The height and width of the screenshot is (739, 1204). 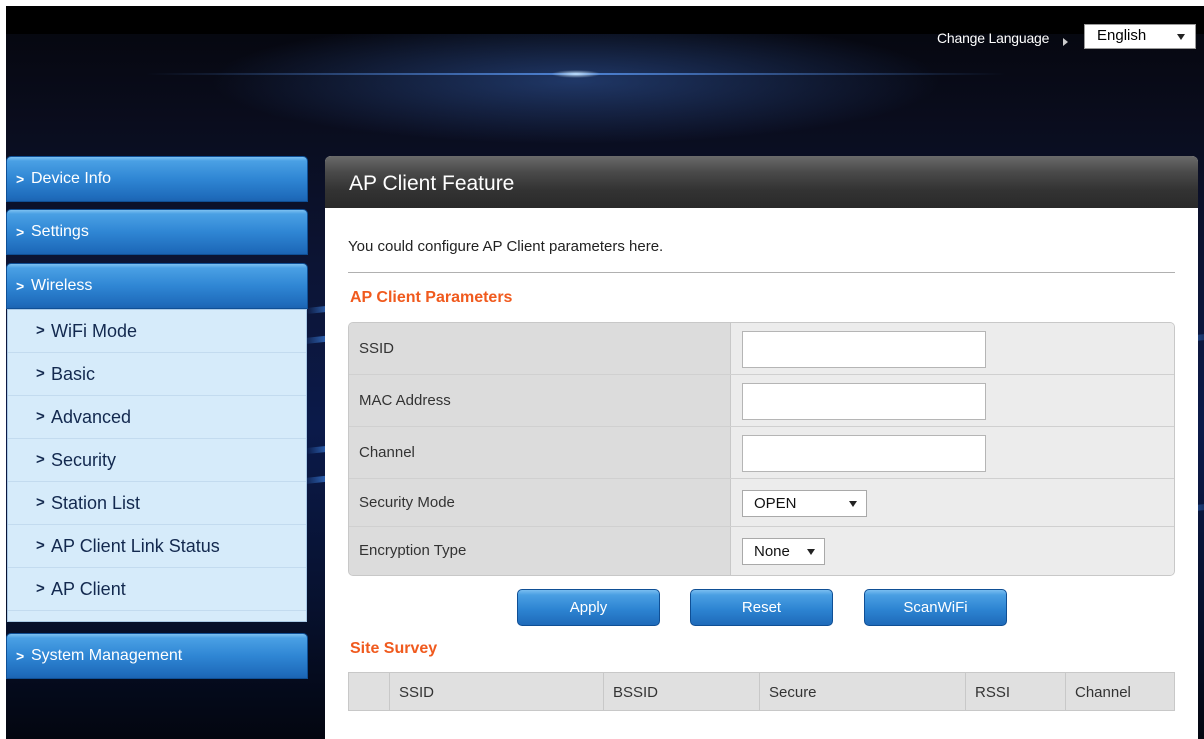 I want to click on param-row-security-mode: Security Mode OPEN, so click(x=761, y=503).